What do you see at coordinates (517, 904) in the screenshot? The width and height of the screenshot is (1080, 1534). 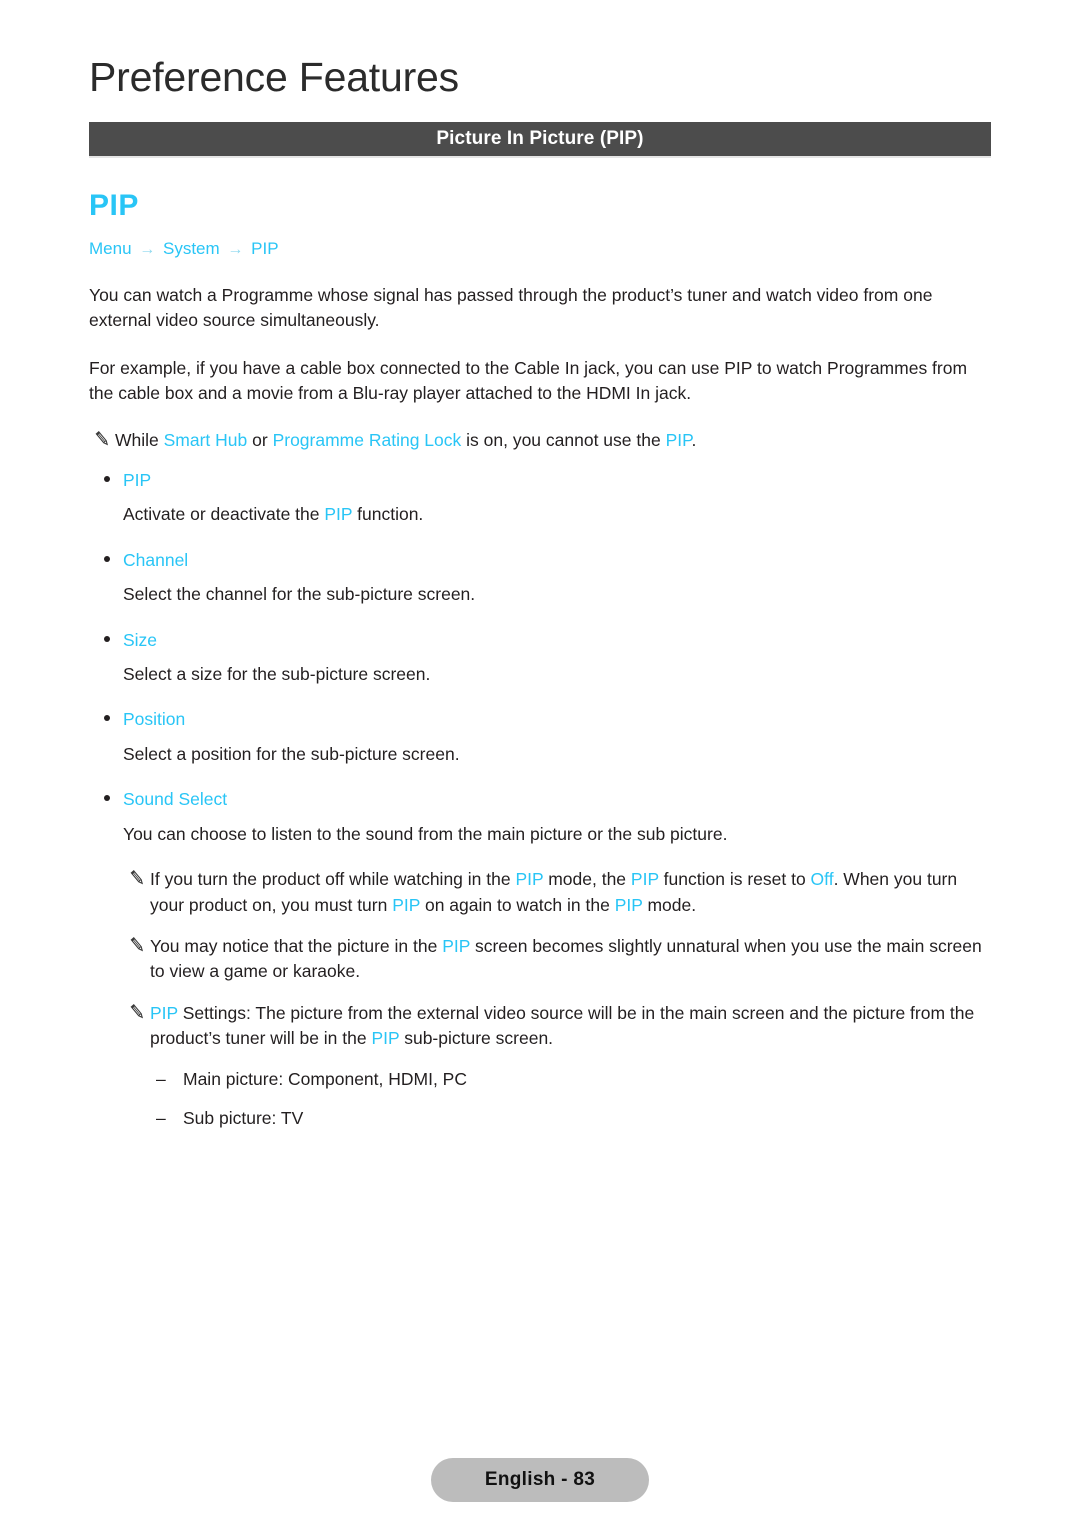 I see `note-text-segment: on again to watch in the` at bounding box center [517, 904].